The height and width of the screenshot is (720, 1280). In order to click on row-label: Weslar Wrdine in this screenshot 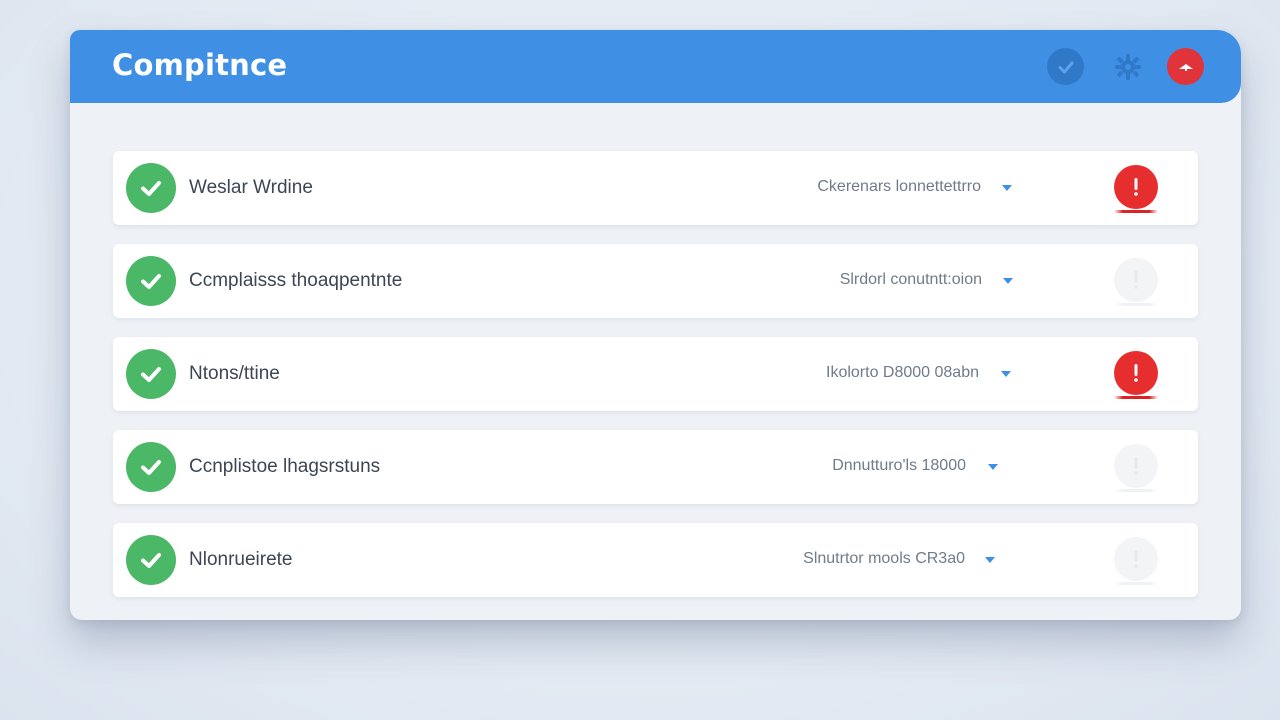, I will do `click(251, 187)`.